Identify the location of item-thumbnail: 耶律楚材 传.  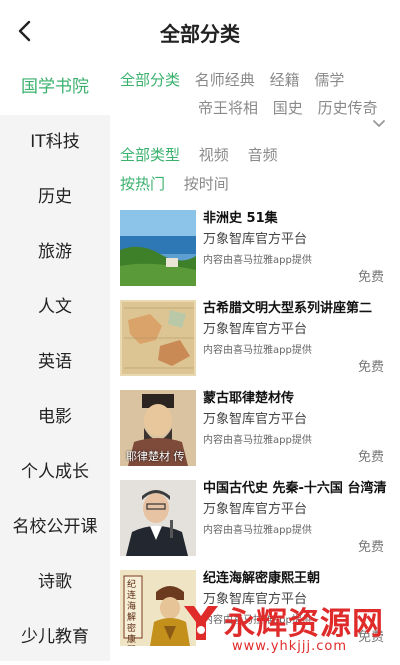
(158, 428).